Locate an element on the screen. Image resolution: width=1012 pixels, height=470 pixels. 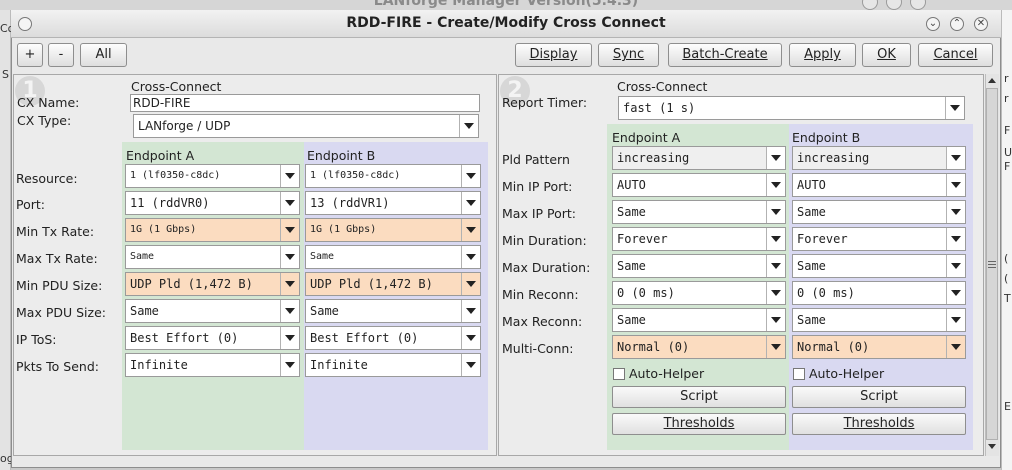
min-pdu-size-b-select: UDP Pld (1,472 B) is located at coordinates (393, 284).